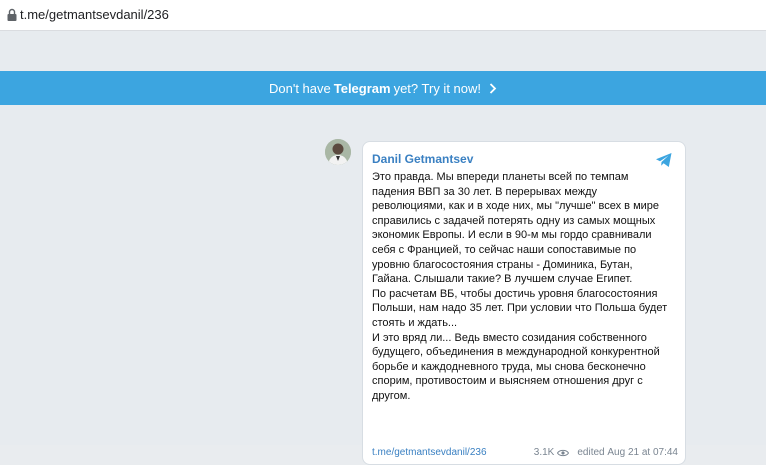  I want to click on address-bar: t.me/getmantsevdanil/236, so click(383, 15).